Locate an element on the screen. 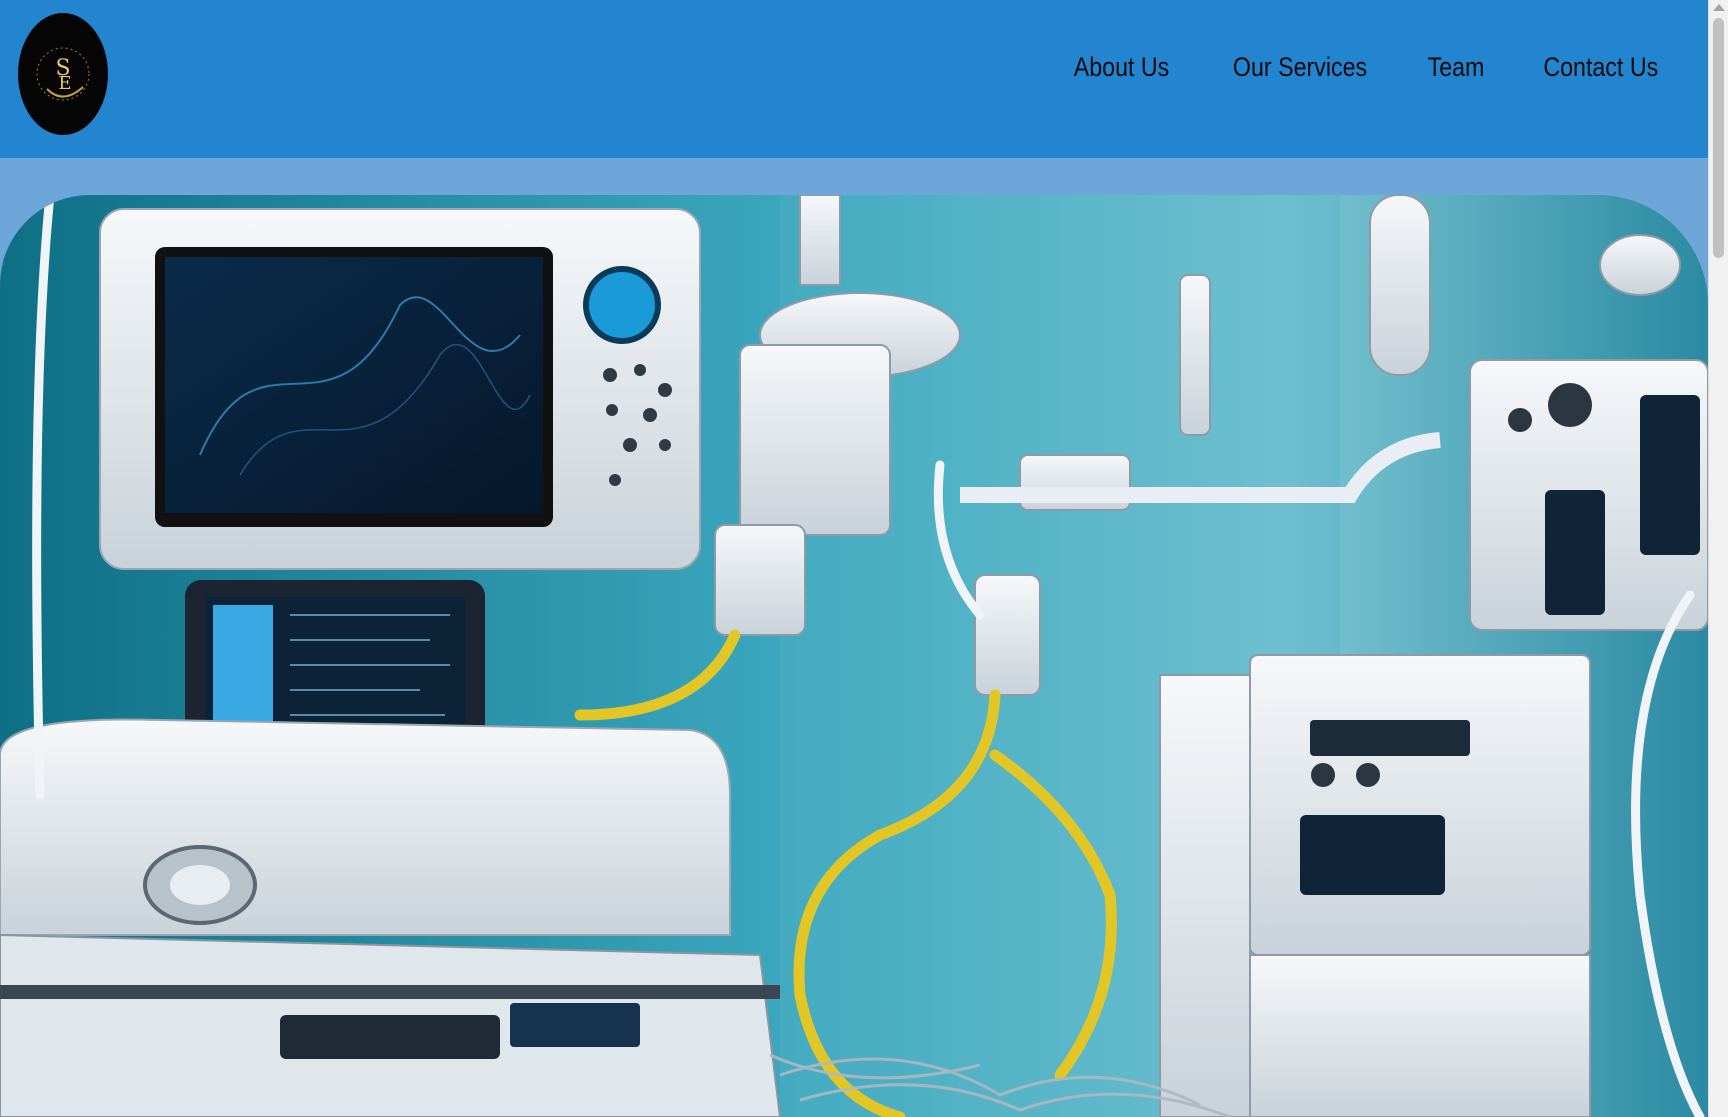 This screenshot has width=1728, height=1117. nav-about-us: About Us is located at coordinates (1122, 67).